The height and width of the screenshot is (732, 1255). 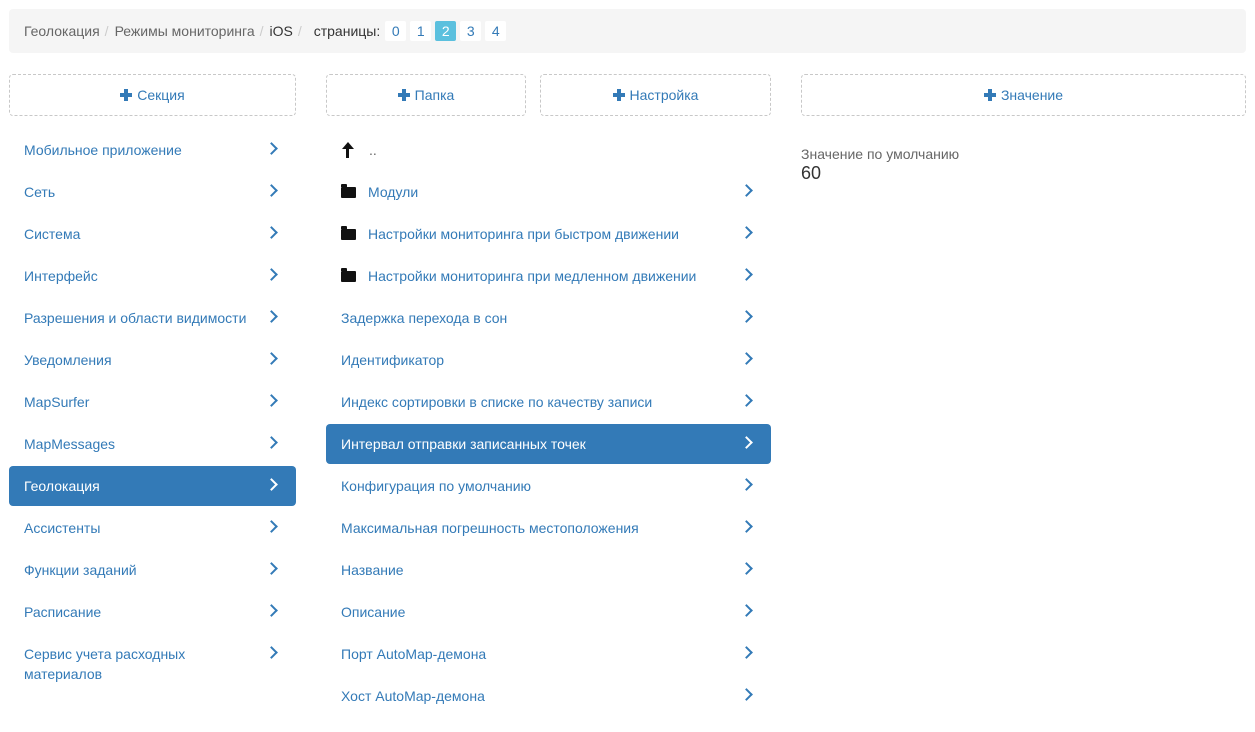 I want to click on setting-item-label: Хост AutoMap-демона, so click(x=413, y=696).